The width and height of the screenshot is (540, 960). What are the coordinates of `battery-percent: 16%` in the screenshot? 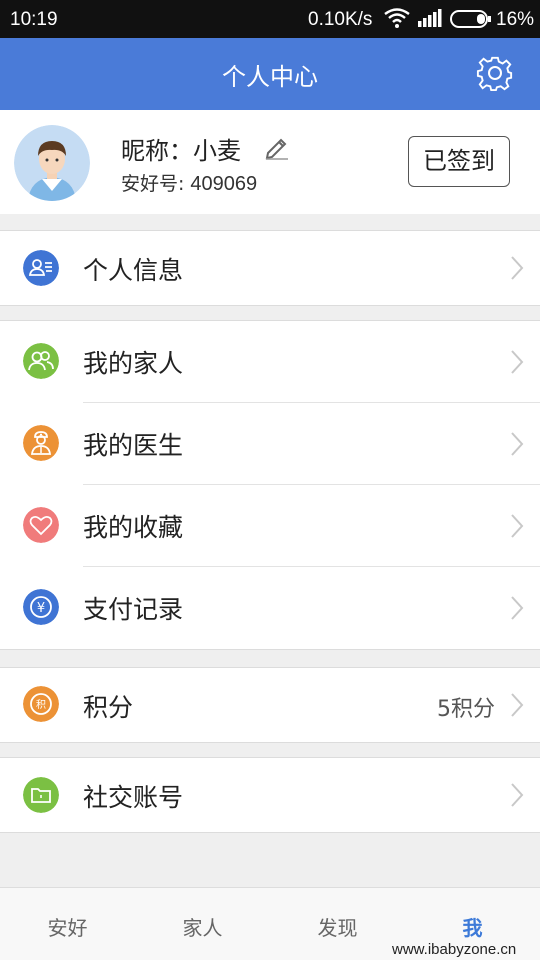 It's located at (515, 19).